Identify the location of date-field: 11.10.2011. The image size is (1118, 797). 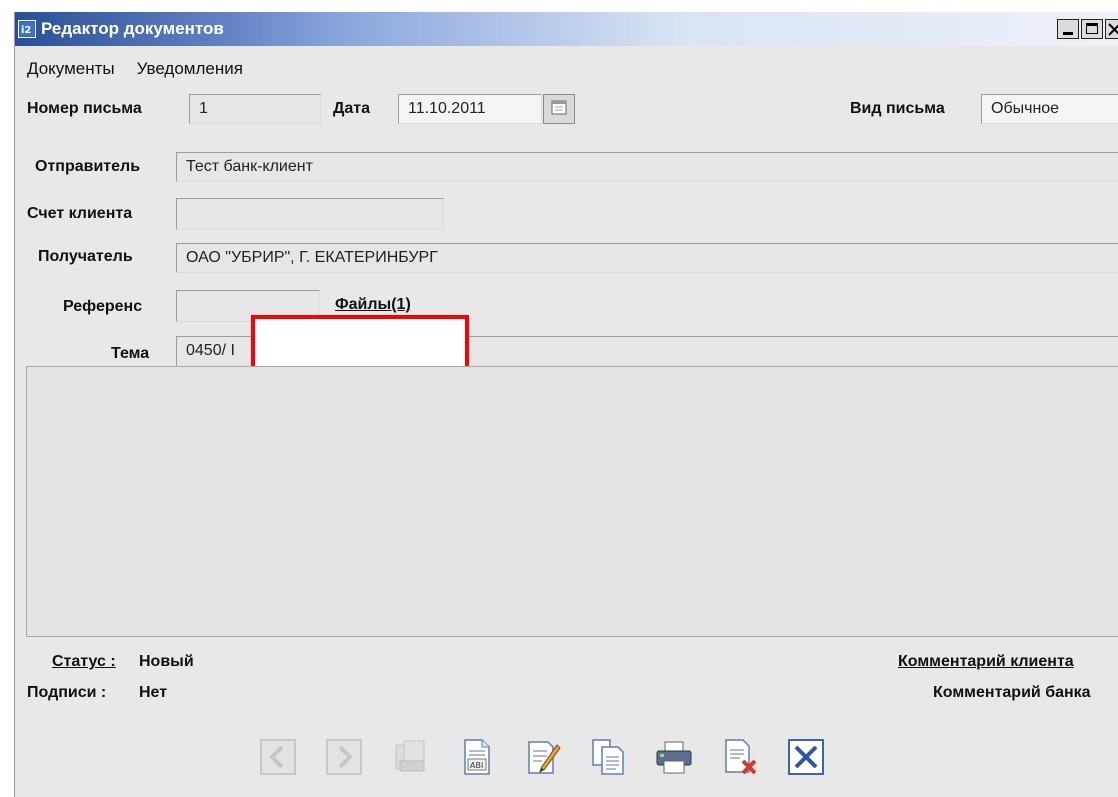
(470, 109).